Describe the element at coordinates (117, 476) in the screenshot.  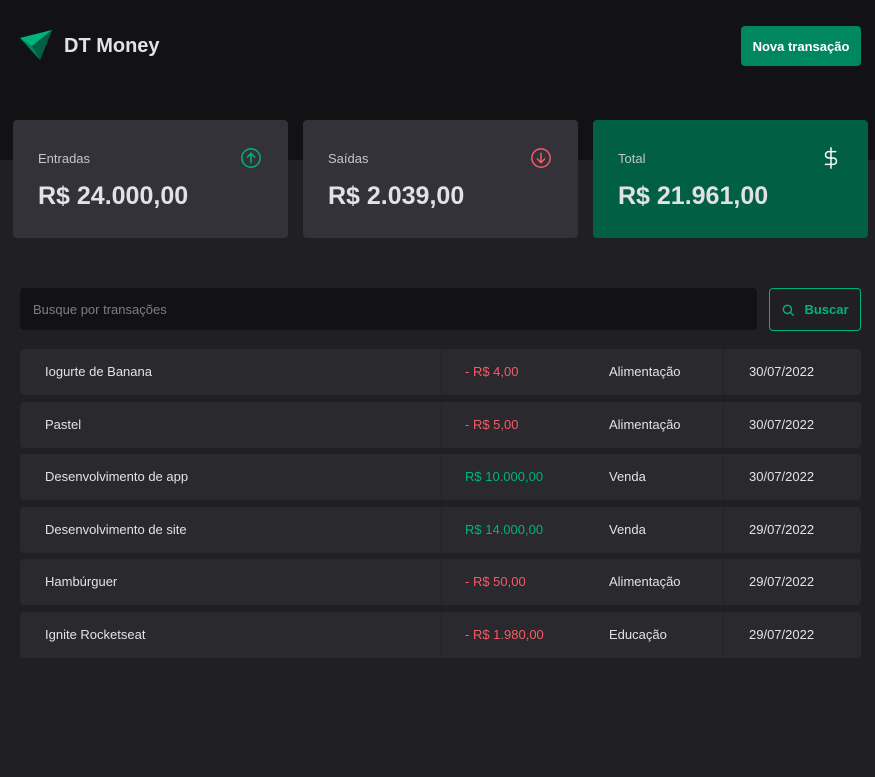
I see `transaction-description: Desenvolvimento de app` at that location.